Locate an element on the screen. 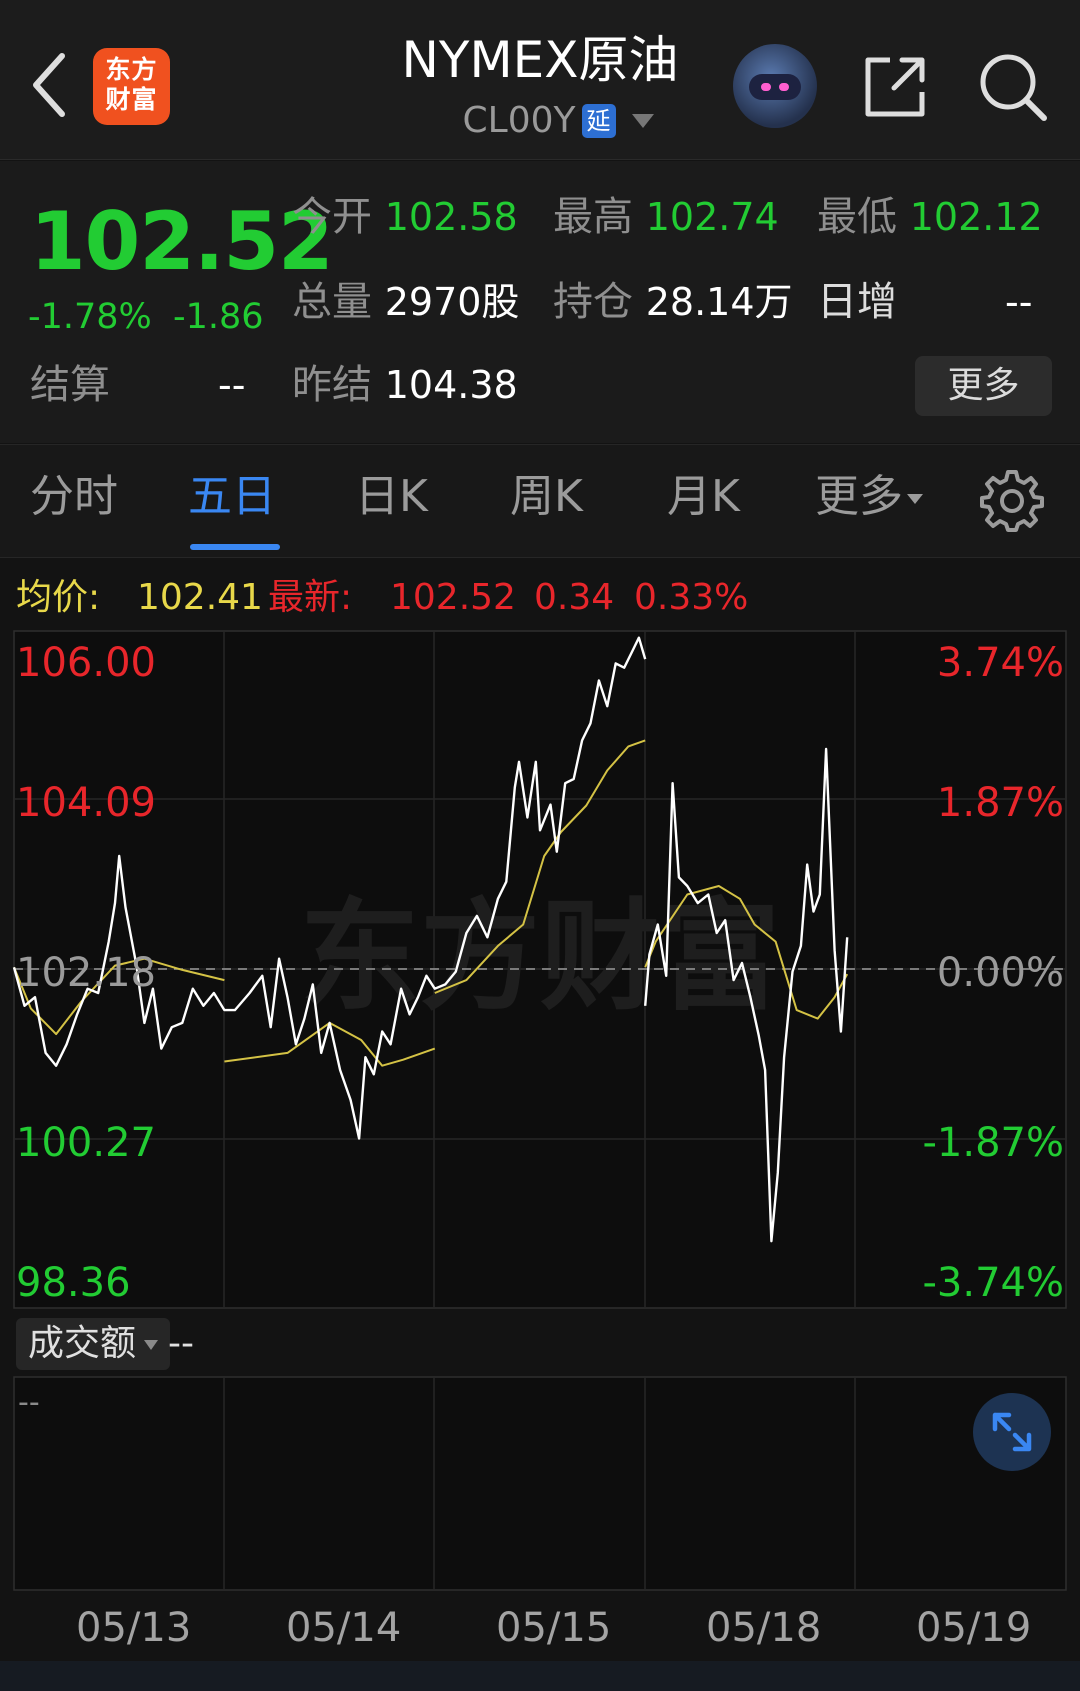  top-navigation-bar: 东方 财富 NYMEX原油 CL00Y 延 is located at coordinates (540, 80).